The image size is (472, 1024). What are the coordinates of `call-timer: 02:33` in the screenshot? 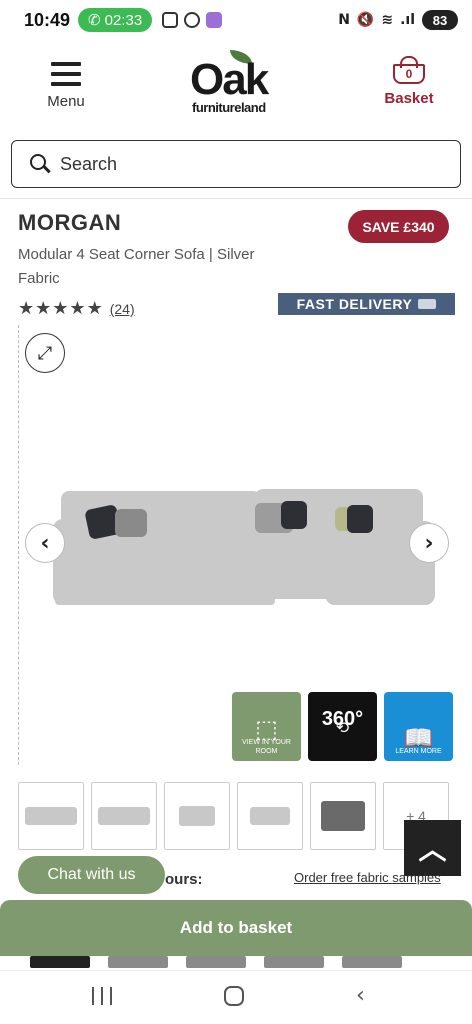 It's located at (123, 20).